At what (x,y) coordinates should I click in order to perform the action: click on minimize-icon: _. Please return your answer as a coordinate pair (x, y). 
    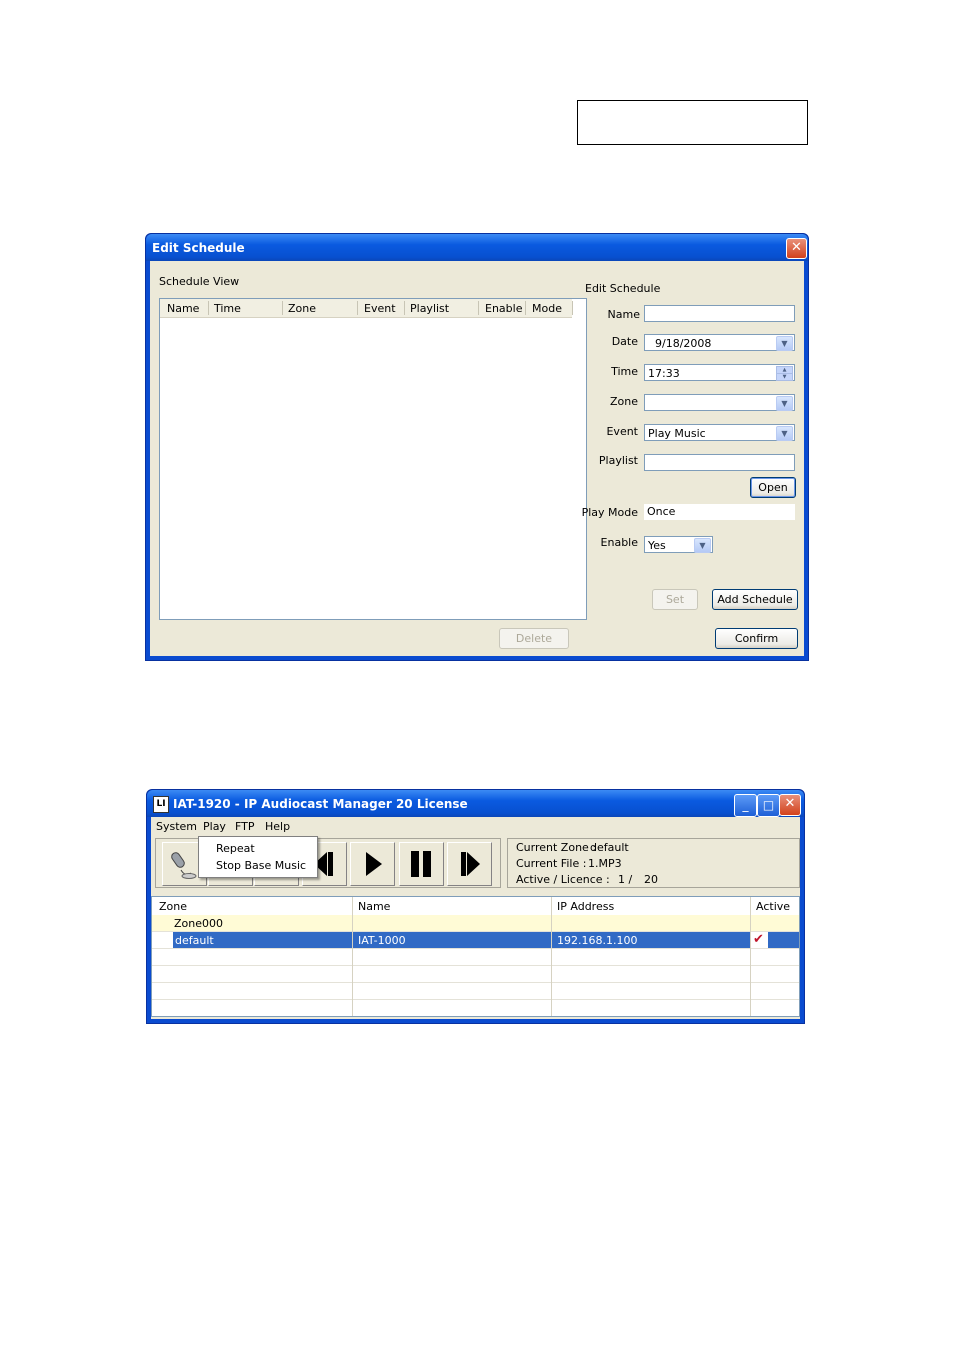
    Looking at the image, I should click on (745, 805).